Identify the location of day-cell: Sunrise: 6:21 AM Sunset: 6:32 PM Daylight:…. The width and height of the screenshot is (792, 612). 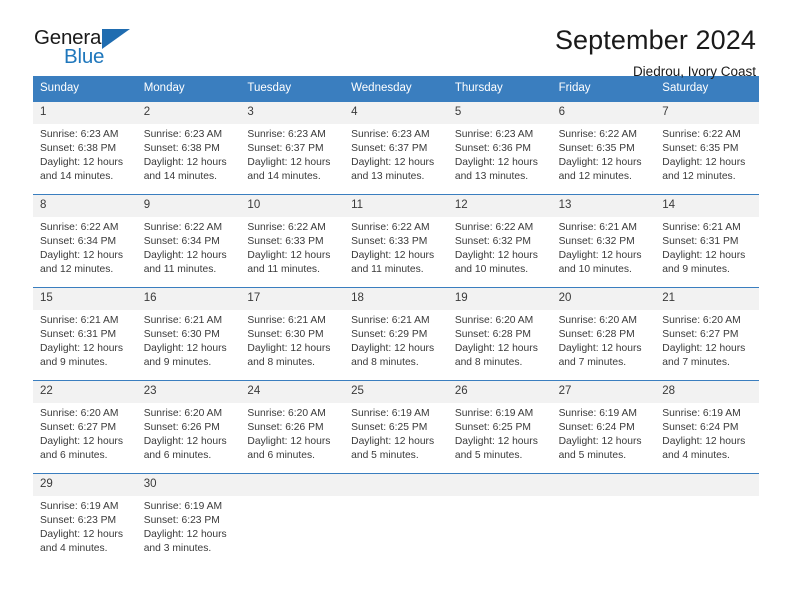
(604, 252).